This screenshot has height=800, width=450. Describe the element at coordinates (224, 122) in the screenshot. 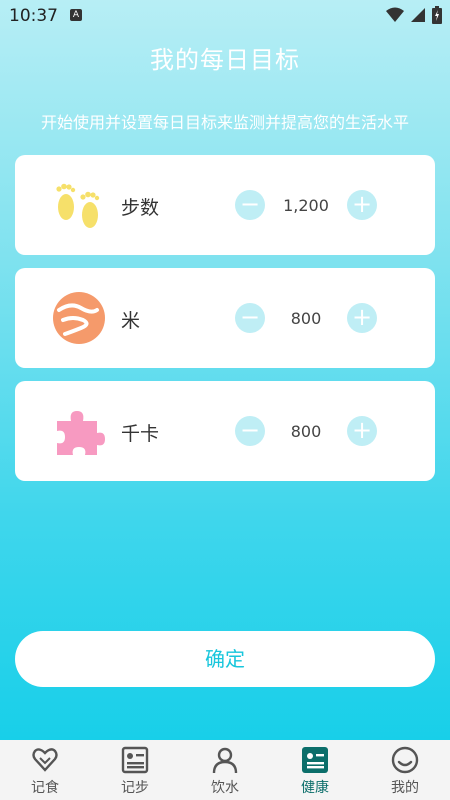

I see `page-subtitle: 开始使用并设置每日目标来监测并提高您的生活水平` at that location.